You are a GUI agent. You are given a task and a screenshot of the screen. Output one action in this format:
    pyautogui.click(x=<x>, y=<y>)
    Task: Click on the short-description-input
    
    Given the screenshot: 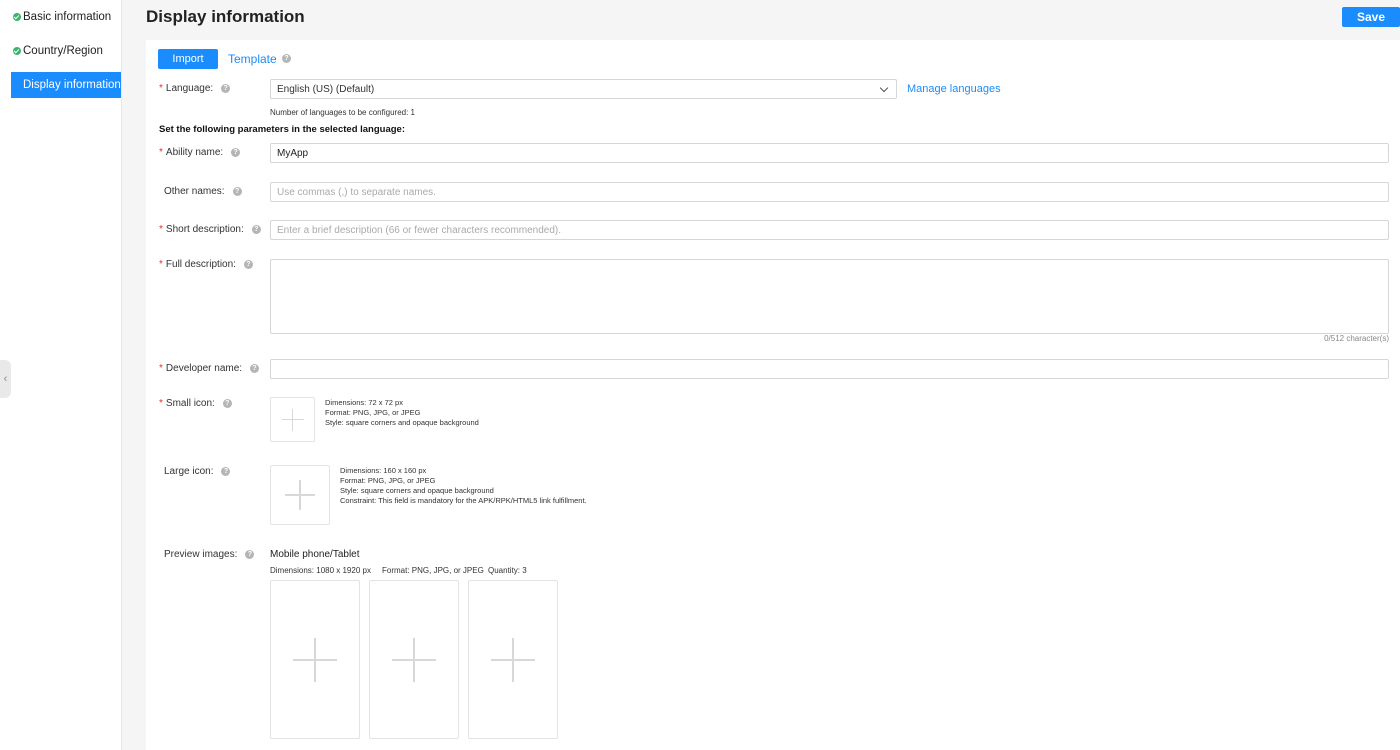 What is the action you would take?
    pyautogui.click(x=829, y=230)
    